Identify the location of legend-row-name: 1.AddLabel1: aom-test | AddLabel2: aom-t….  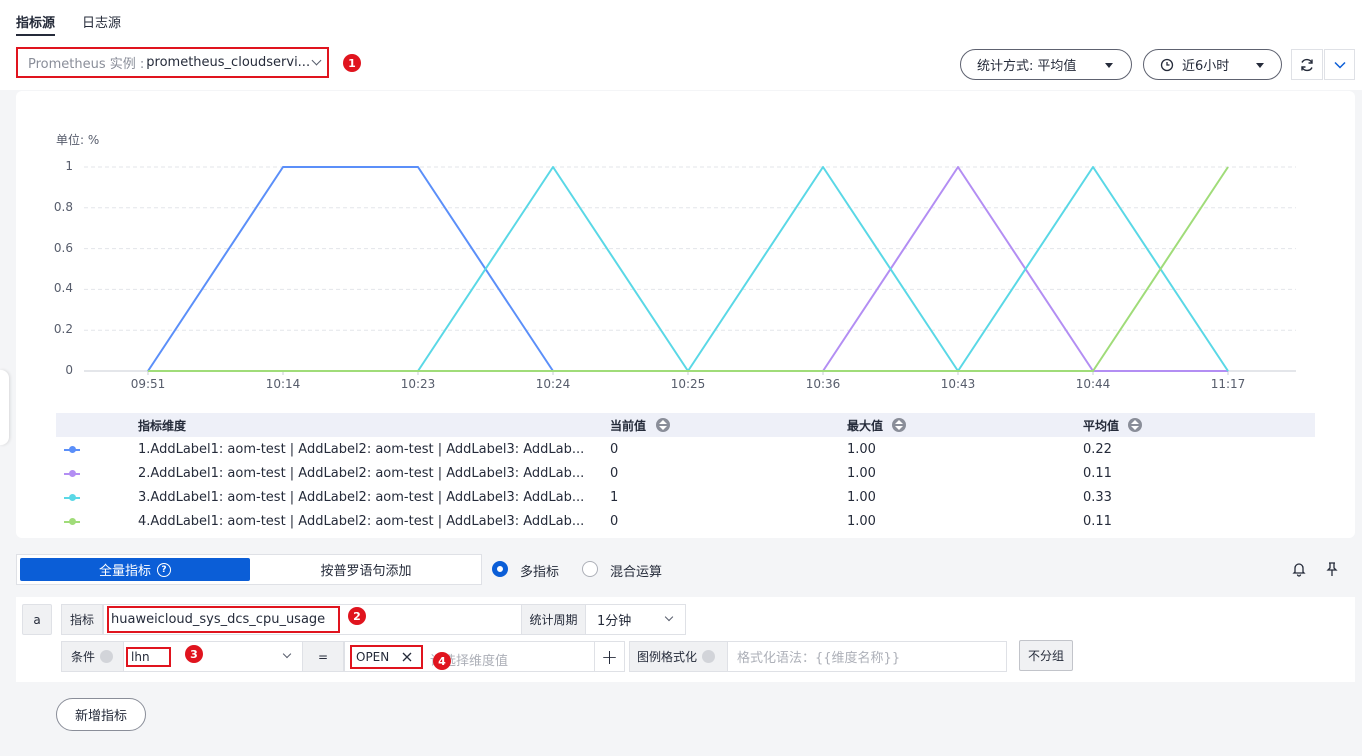
(361, 449).